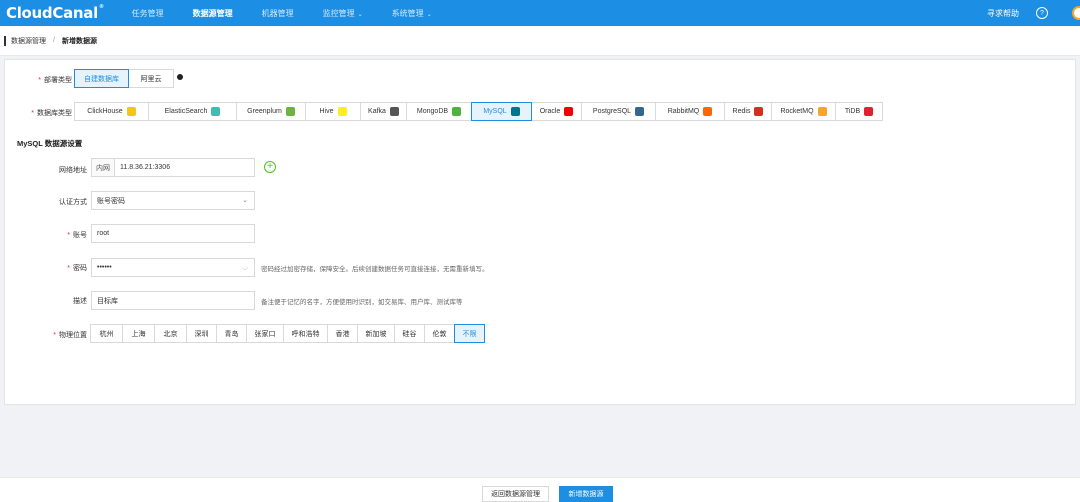 Image resolution: width=1080 pixels, height=502 pixels. What do you see at coordinates (1042, 13) in the screenshot?
I see `question-icon: ?` at bounding box center [1042, 13].